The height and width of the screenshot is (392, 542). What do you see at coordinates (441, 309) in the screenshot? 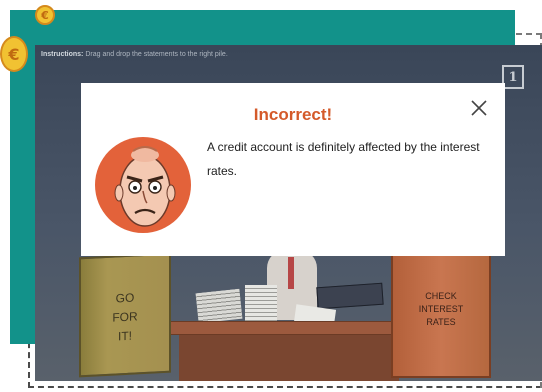
I see `check-interest-rates-label: CHECK INTEREST RATES` at bounding box center [441, 309].